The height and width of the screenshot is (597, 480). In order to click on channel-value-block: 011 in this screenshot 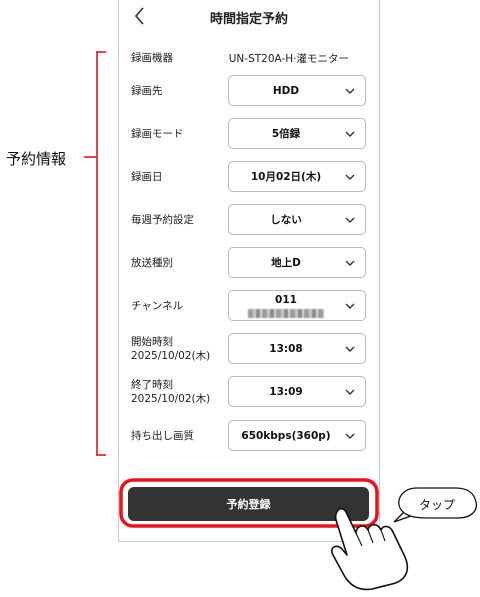, I will do `click(286, 305)`.